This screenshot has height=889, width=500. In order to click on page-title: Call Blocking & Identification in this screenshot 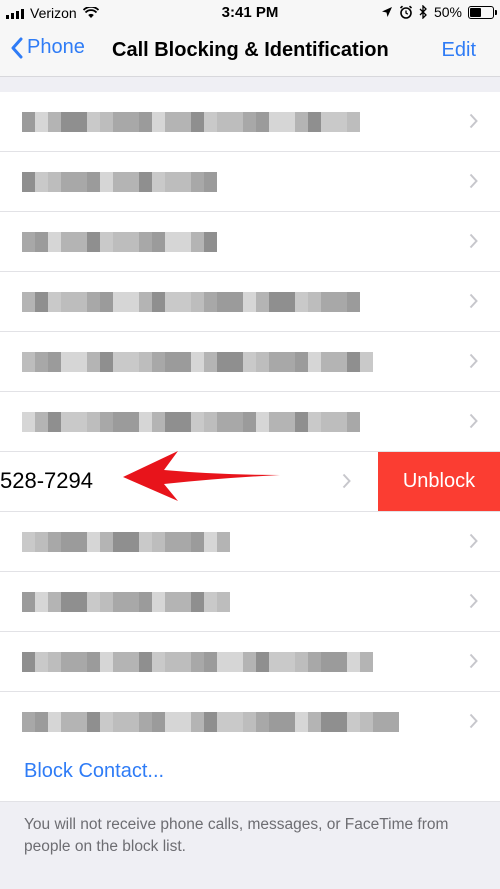, I will do `click(250, 50)`.